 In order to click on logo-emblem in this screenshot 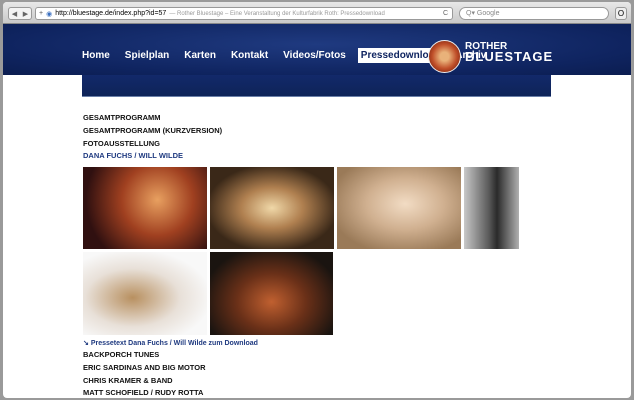, I will do `click(444, 56)`.